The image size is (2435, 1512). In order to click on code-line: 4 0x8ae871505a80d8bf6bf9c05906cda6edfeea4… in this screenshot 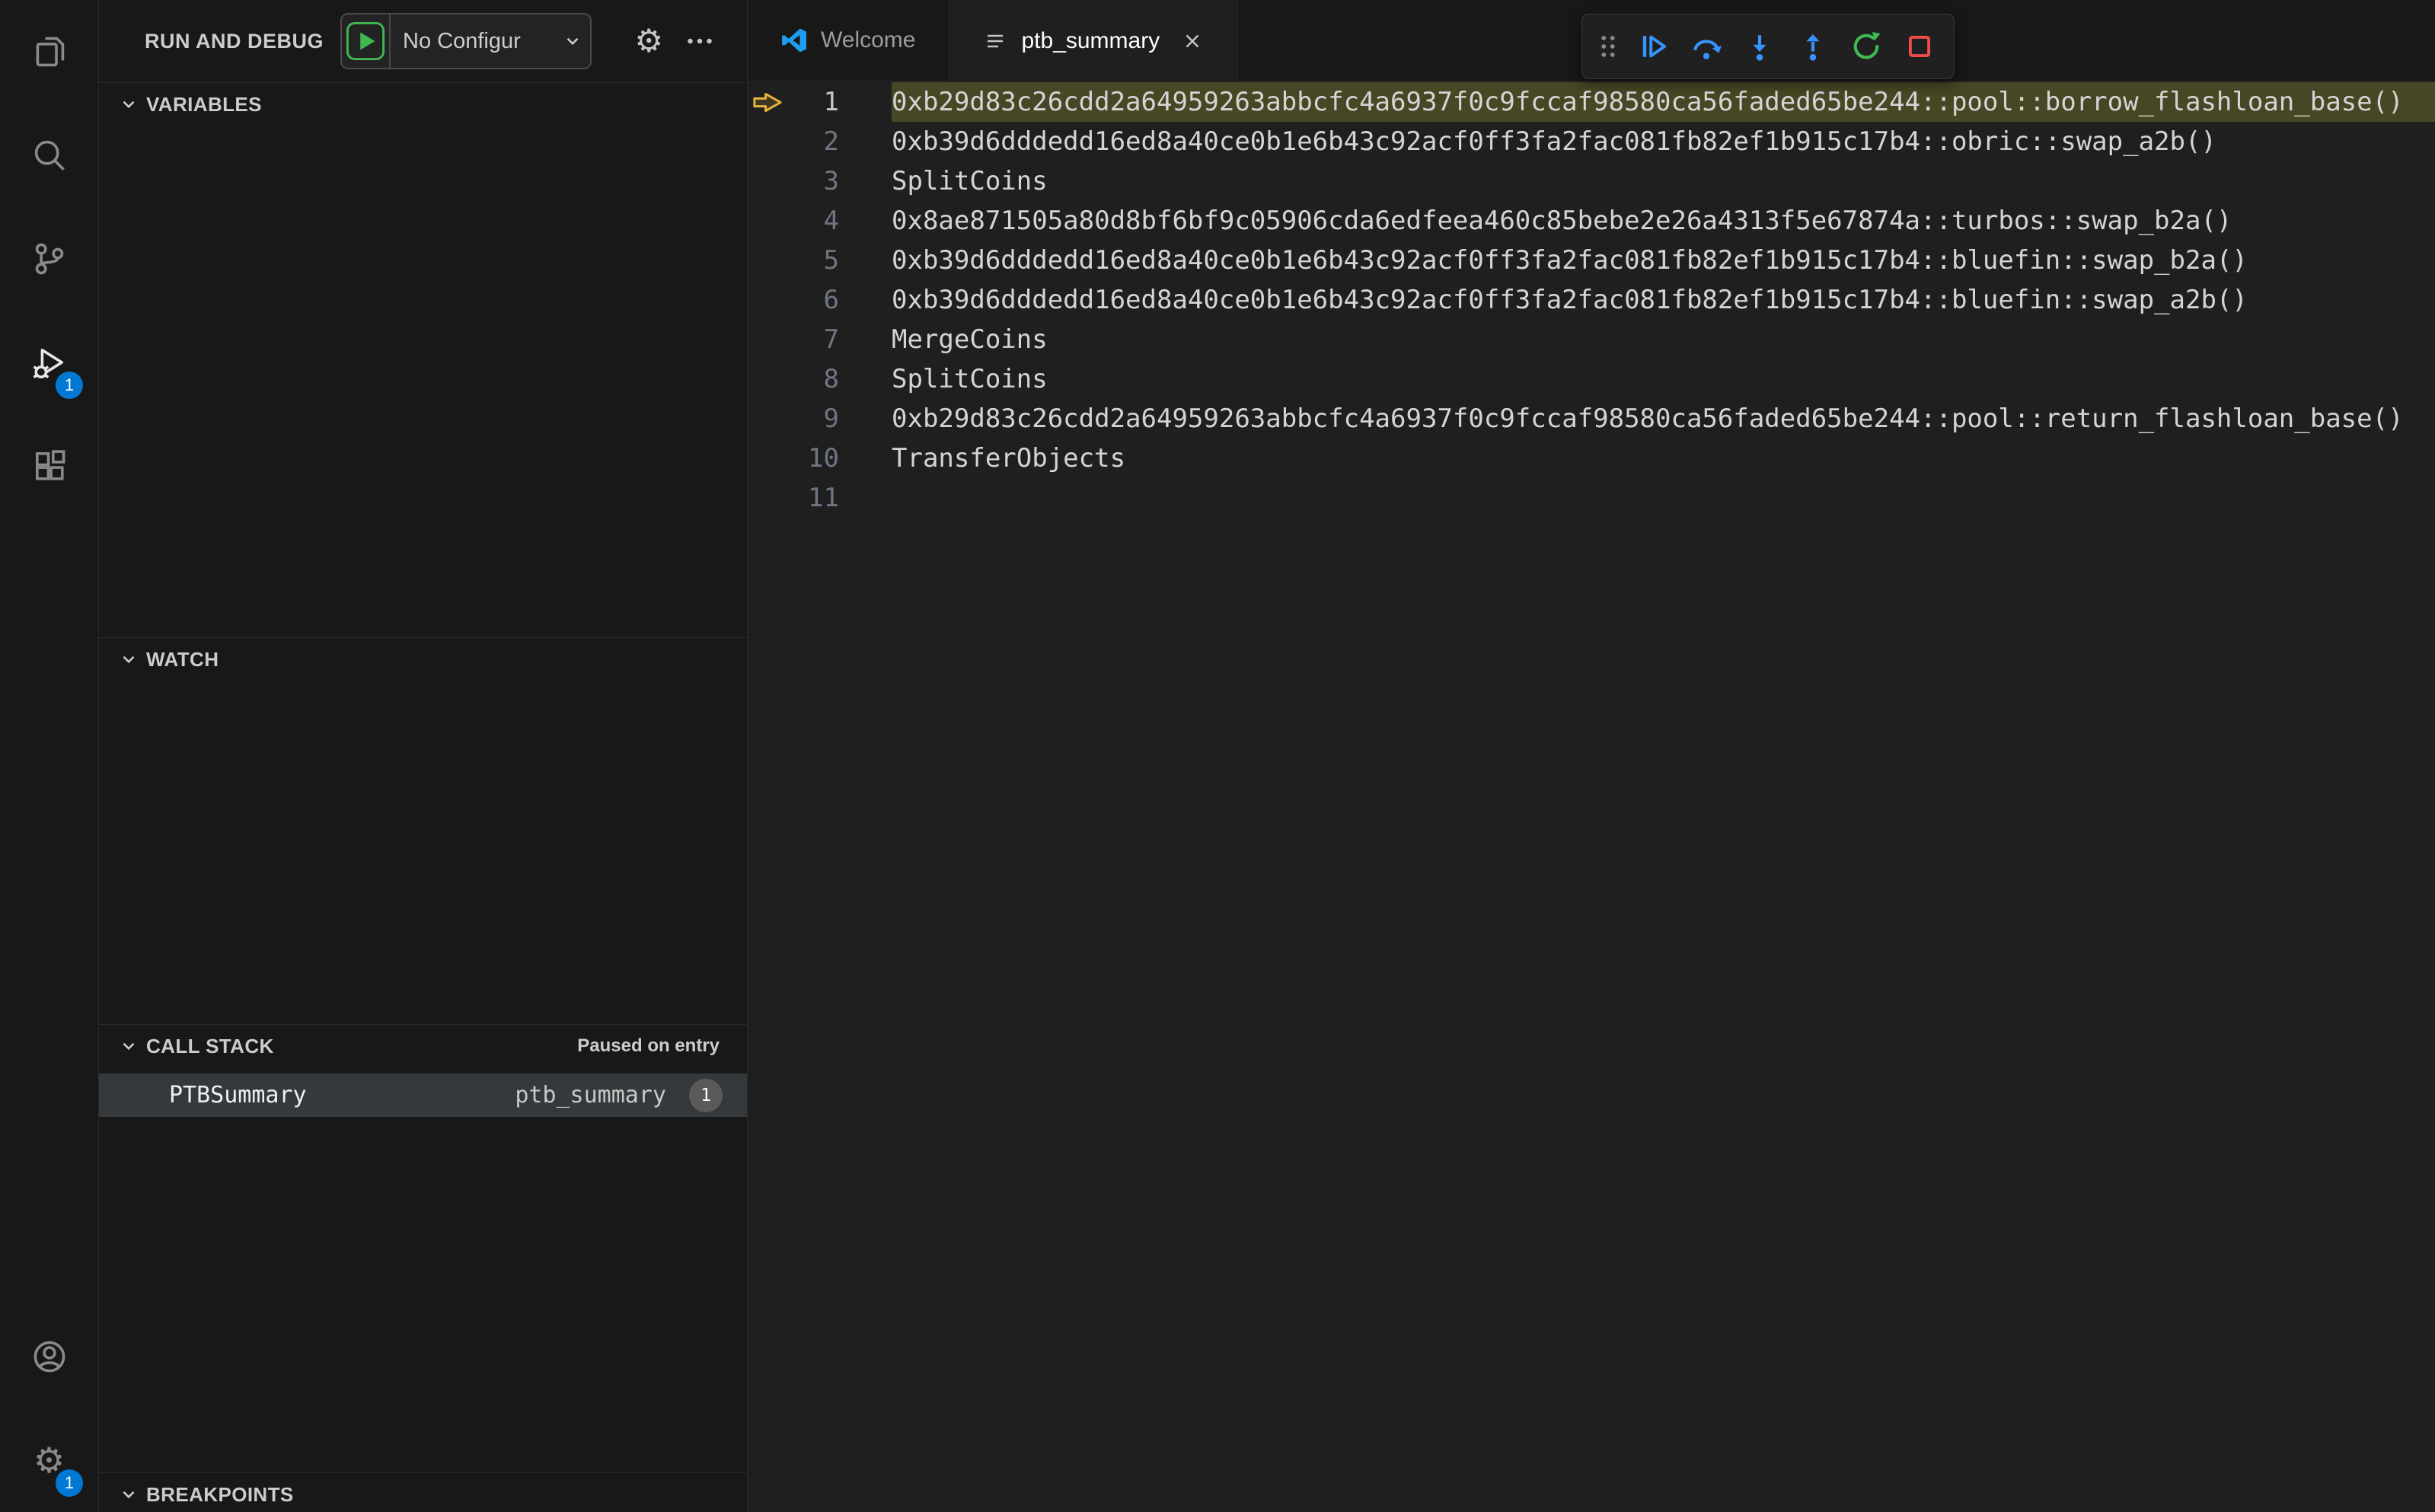, I will do `click(1591, 221)`.